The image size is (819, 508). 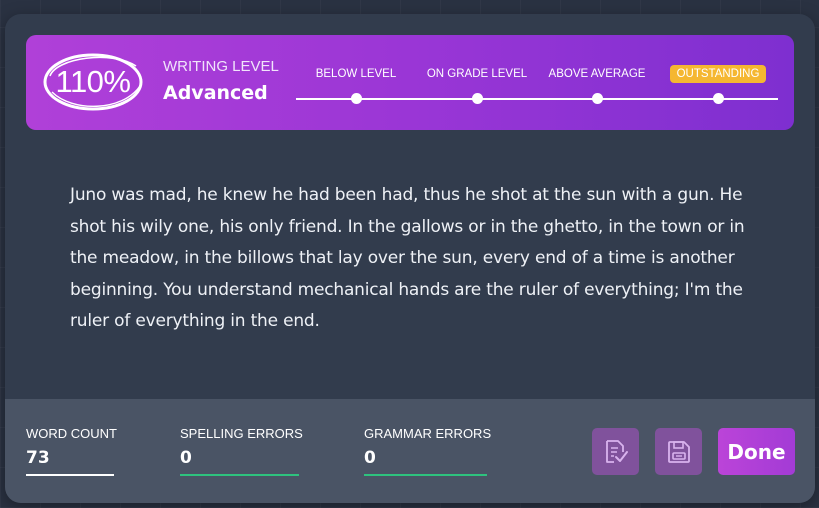 I want to click on level-stop-label-active: OUTSTANDING, so click(x=718, y=74).